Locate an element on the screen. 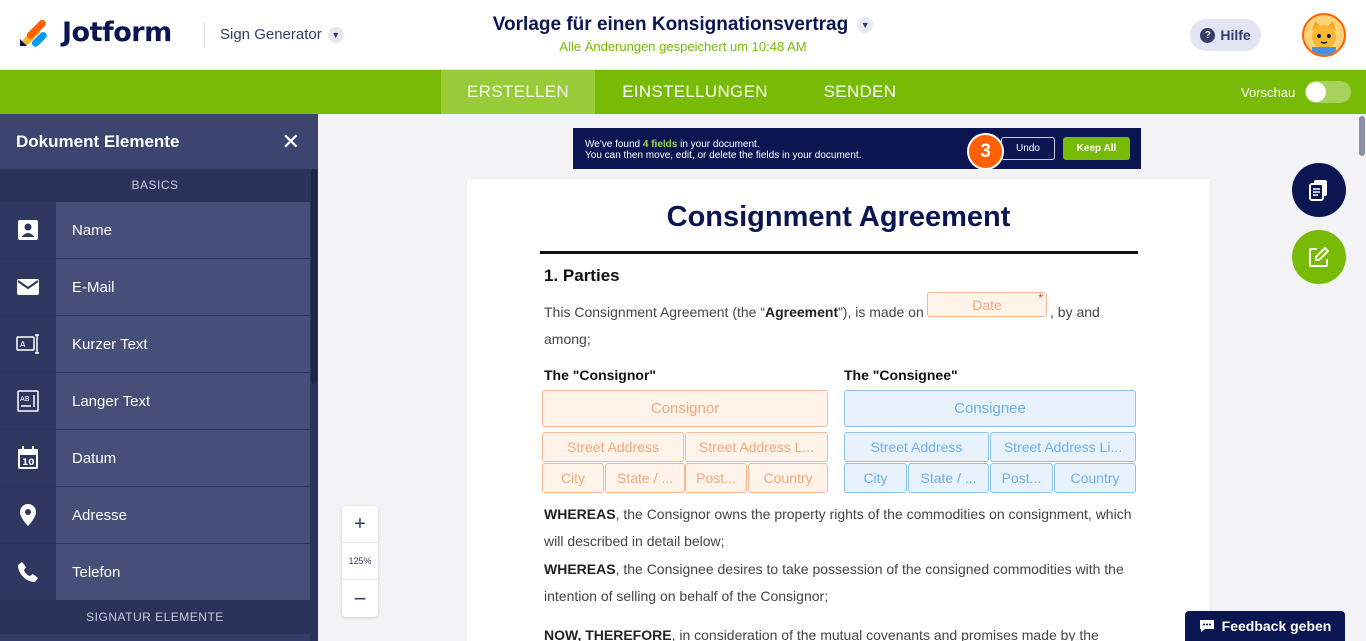  sidebar-item-label: Telefon is located at coordinates (183, 572).